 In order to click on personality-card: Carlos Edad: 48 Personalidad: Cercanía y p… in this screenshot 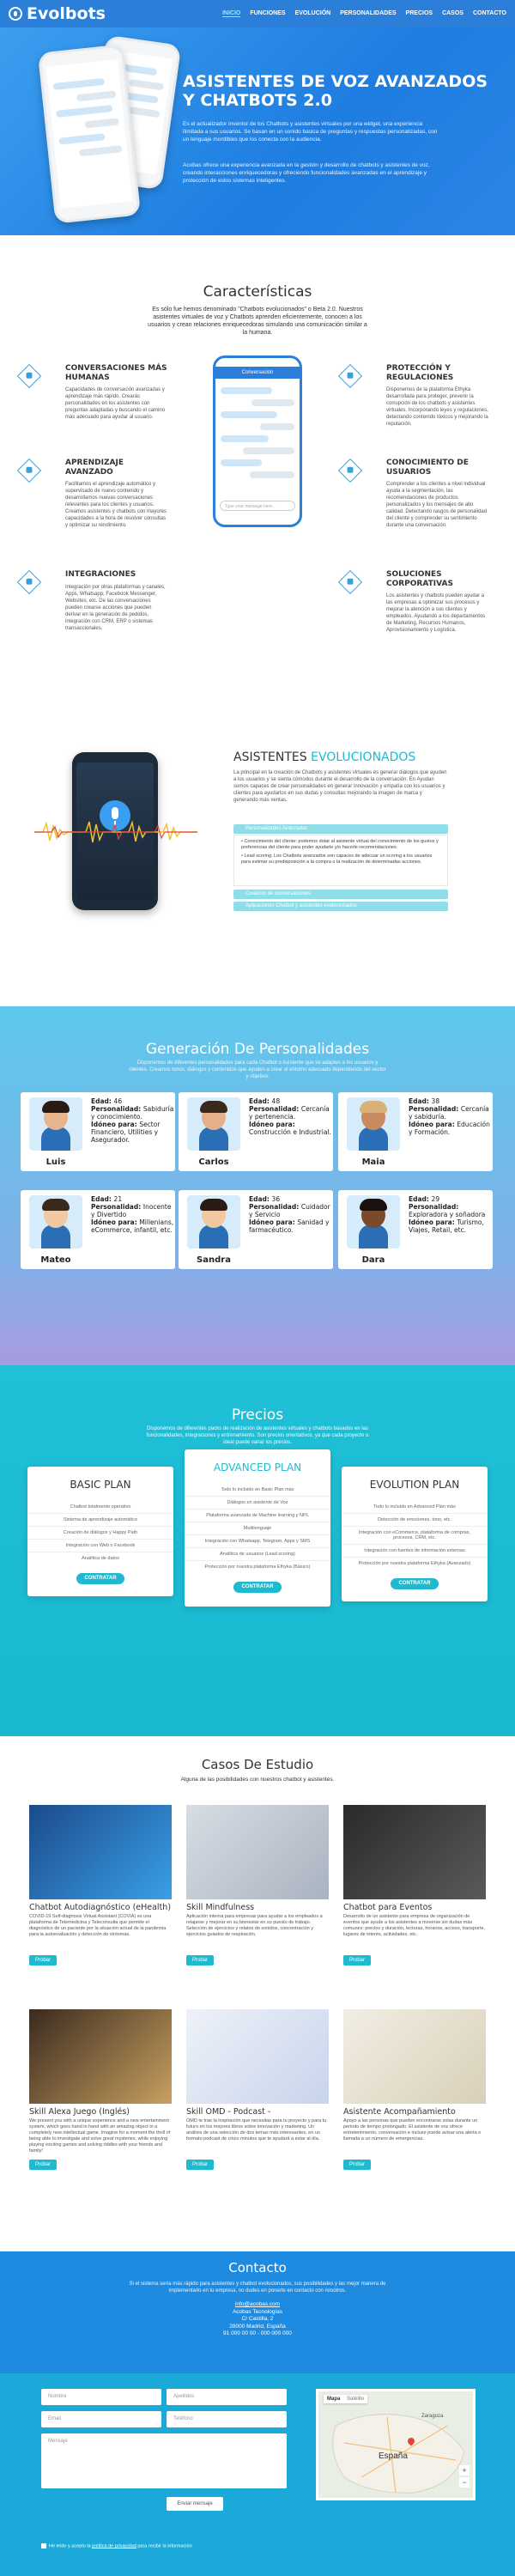, I will do `click(256, 1131)`.